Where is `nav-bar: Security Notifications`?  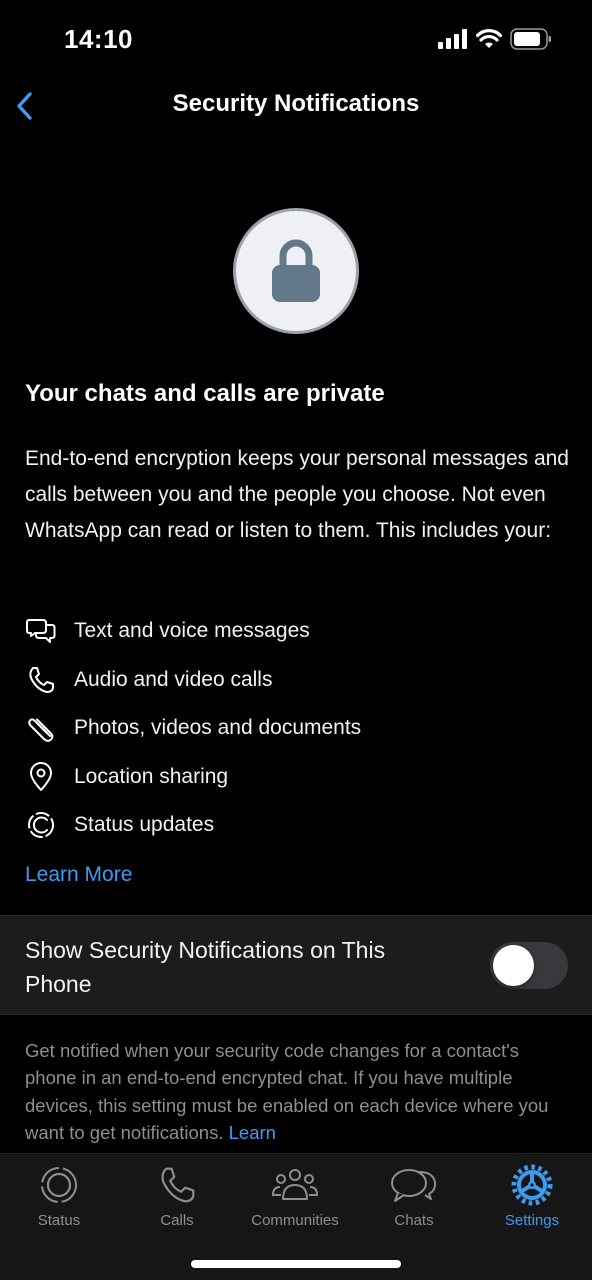
nav-bar: Security Notifications is located at coordinates (296, 106).